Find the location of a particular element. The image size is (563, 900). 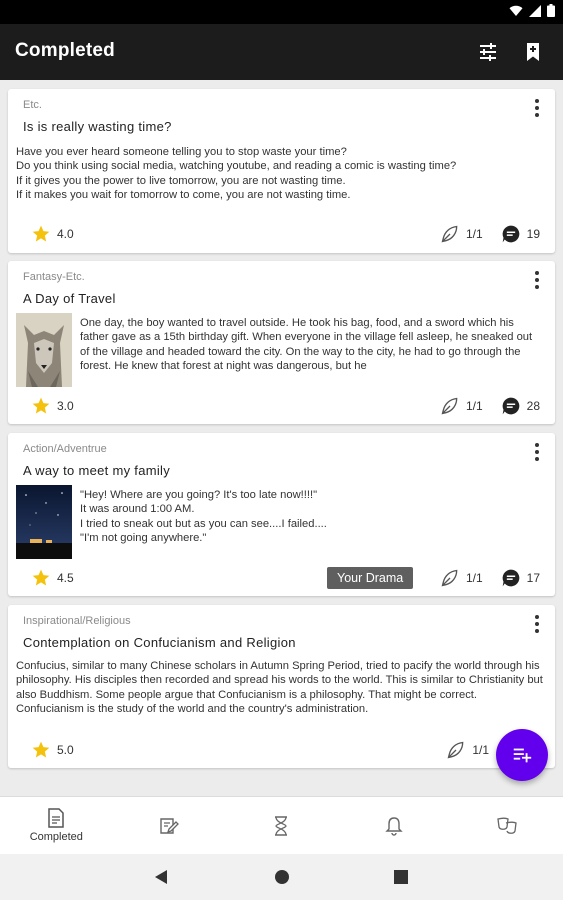

nav-completed: Completed is located at coordinates (56, 825).